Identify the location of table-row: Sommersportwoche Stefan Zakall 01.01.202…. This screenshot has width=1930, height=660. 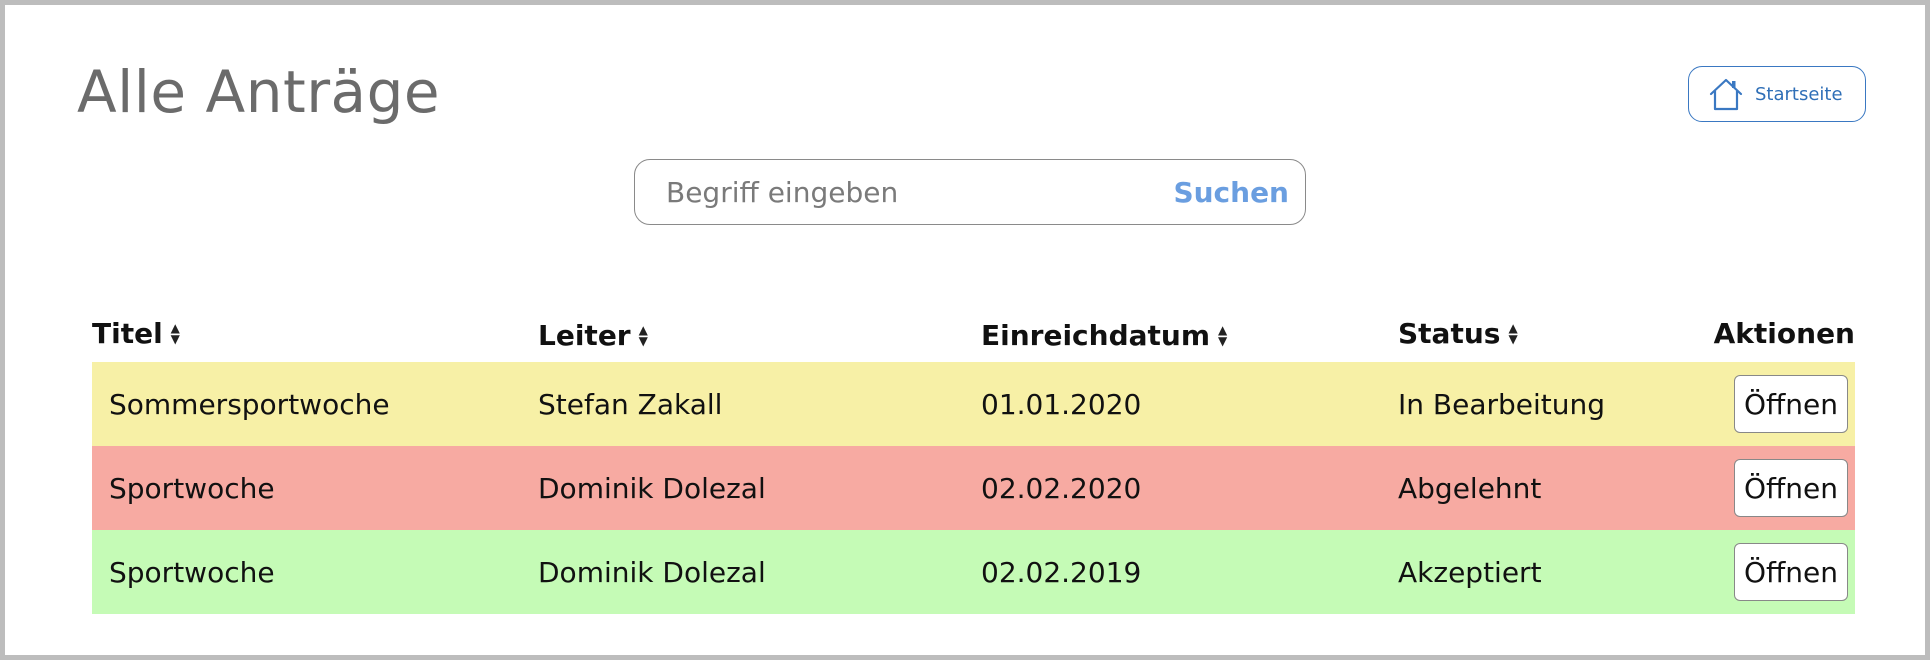
(973, 404).